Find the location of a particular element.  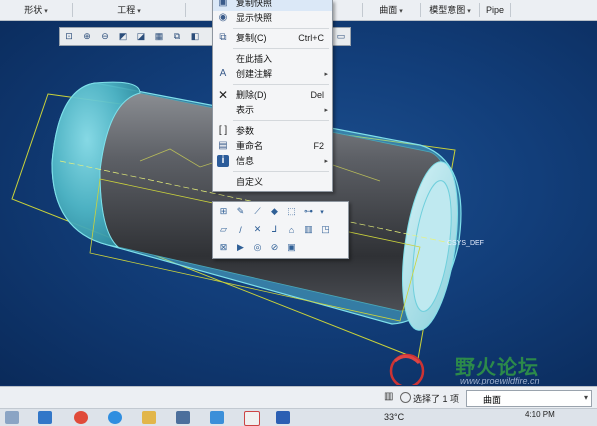

plane-icon: ▱ is located at coordinates (223, 229).